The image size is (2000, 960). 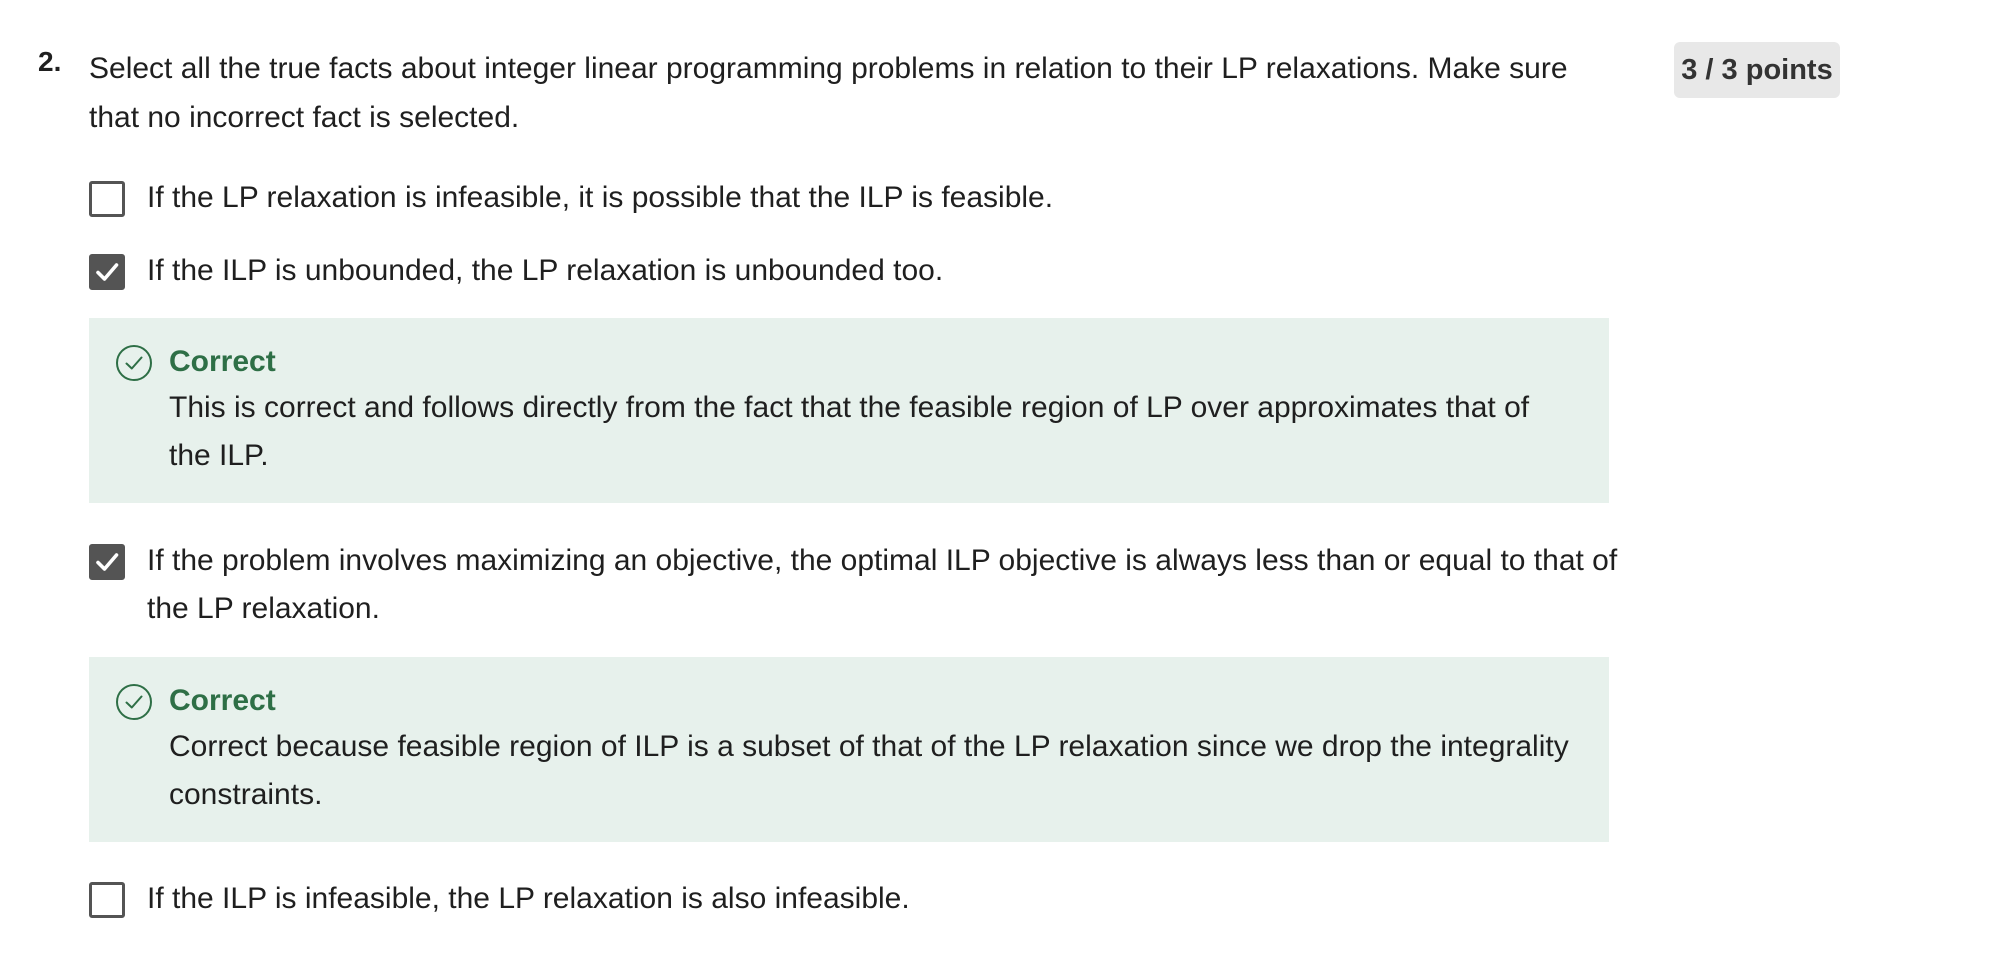 What do you see at coordinates (50, 61) in the screenshot?
I see `question-number: 2.` at bounding box center [50, 61].